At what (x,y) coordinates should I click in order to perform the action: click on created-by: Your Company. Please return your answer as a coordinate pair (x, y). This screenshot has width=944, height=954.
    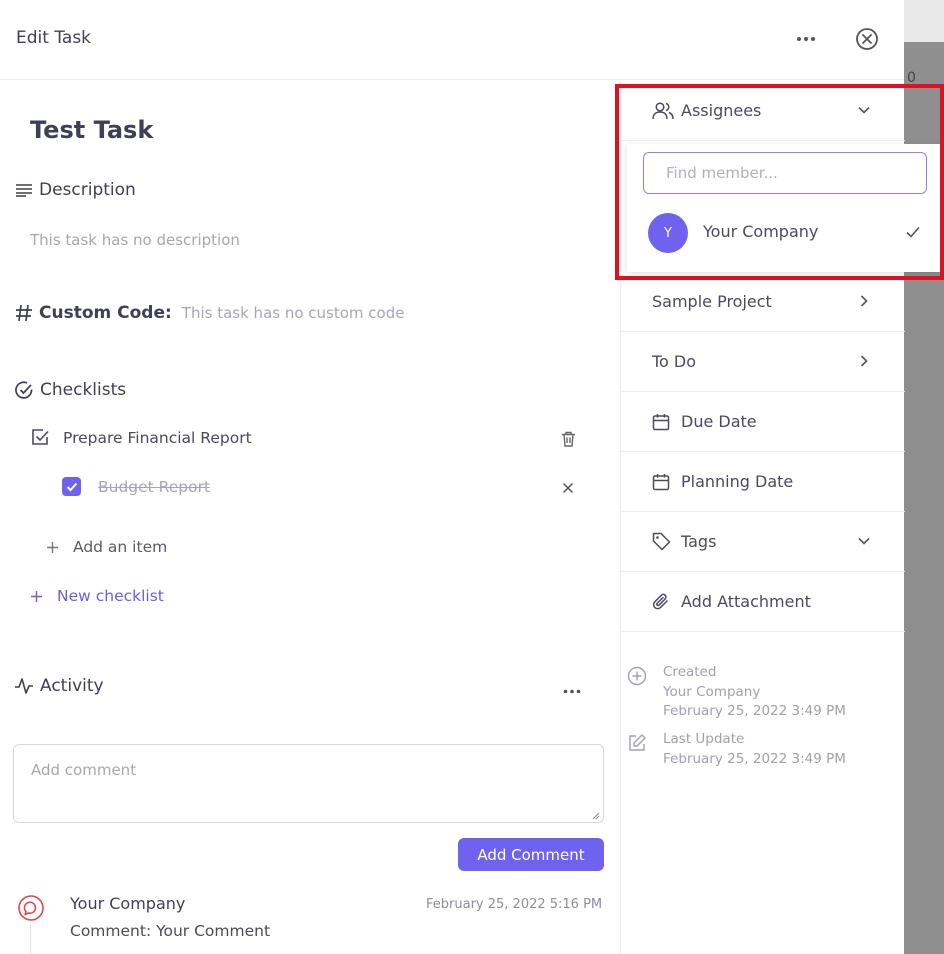
    Looking at the image, I should click on (712, 691).